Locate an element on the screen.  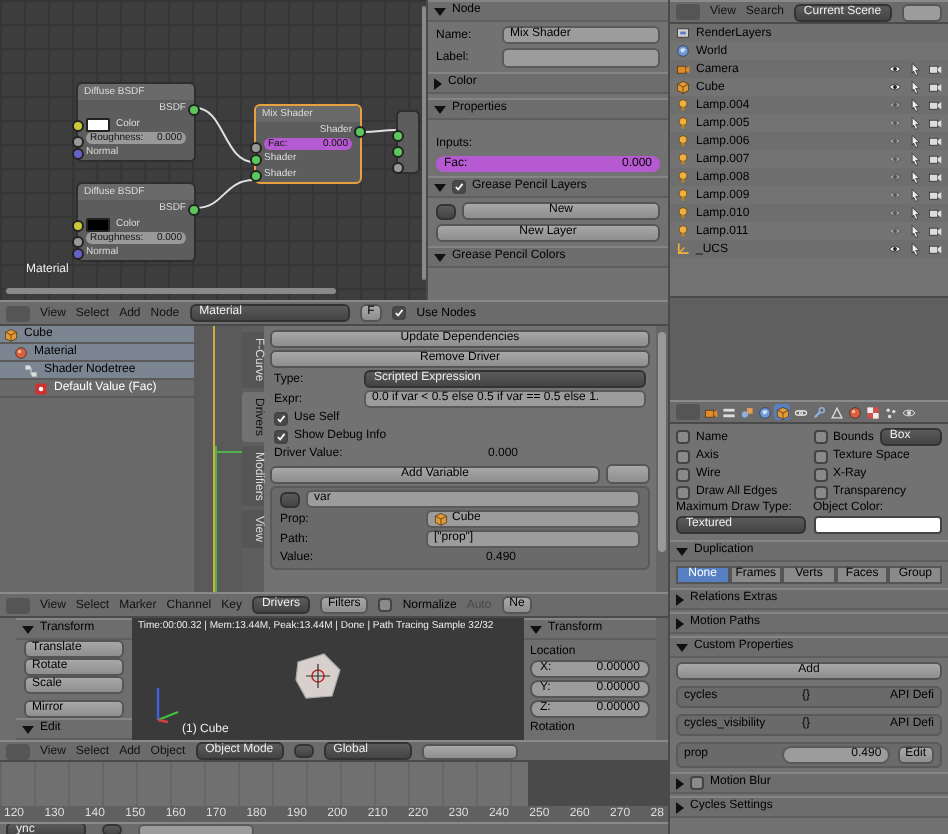
checker-icon is located at coordinates (872, 412).